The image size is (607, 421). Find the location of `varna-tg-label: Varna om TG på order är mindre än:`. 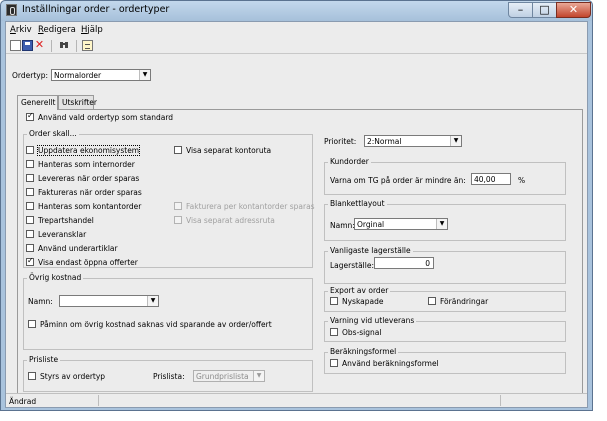

varna-tg-label: Varna om TG på order är mindre än: is located at coordinates (398, 180).